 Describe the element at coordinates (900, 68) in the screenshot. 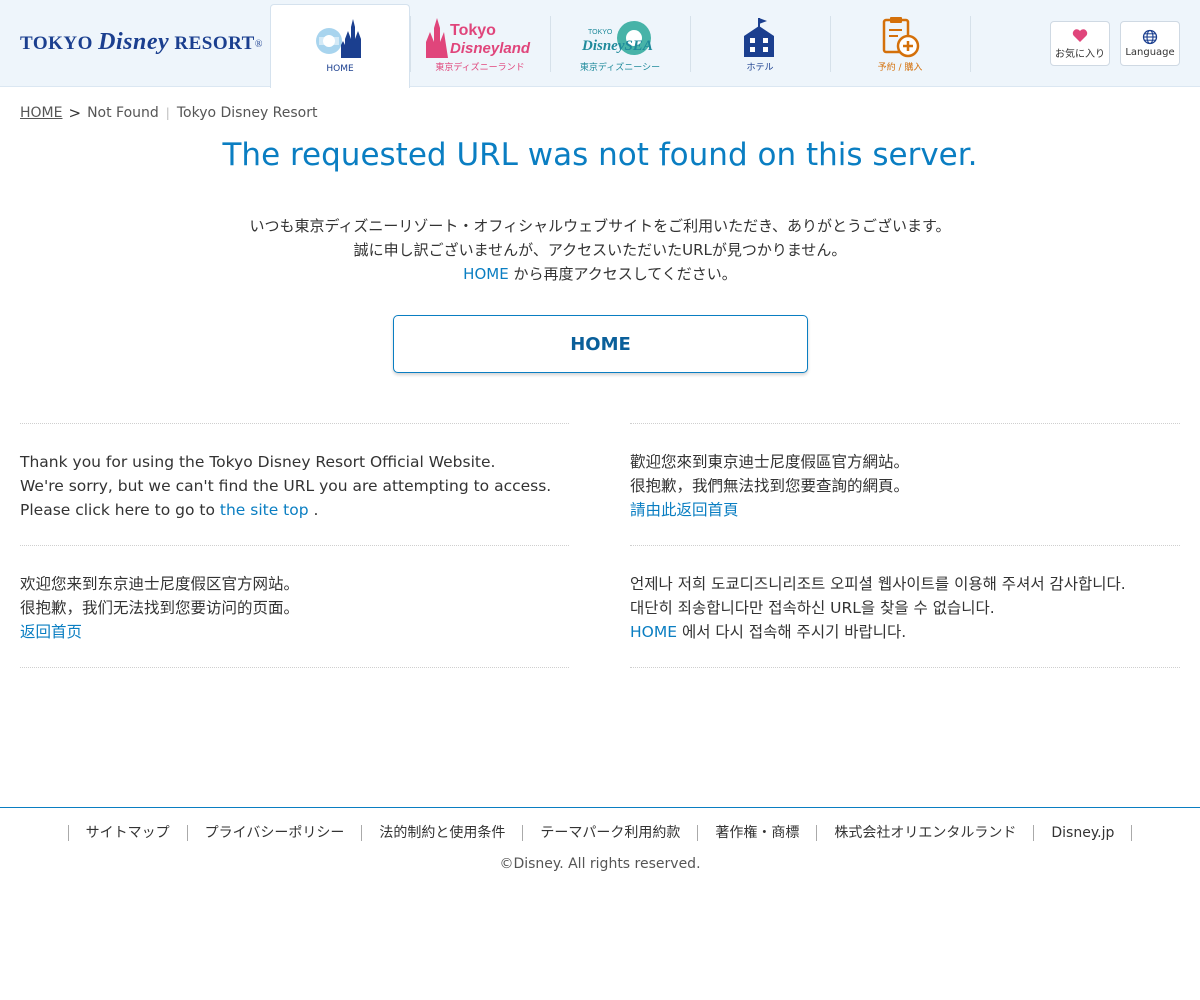

I see `tab-label: 予約 / 購入` at that location.